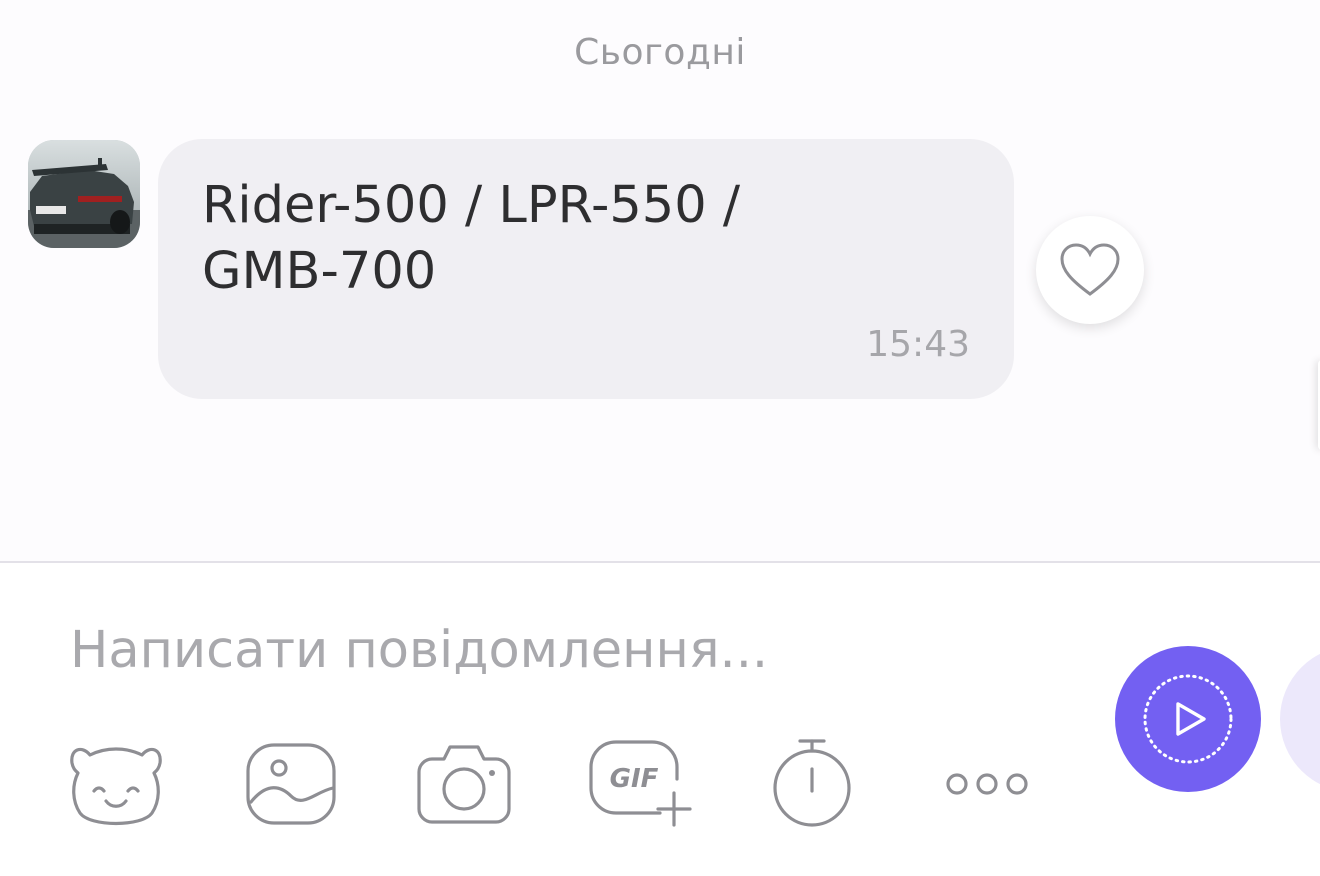 The height and width of the screenshot is (876, 1320). What do you see at coordinates (987, 784) in the screenshot?
I see `more-dots-icon` at bounding box center [987, 784].